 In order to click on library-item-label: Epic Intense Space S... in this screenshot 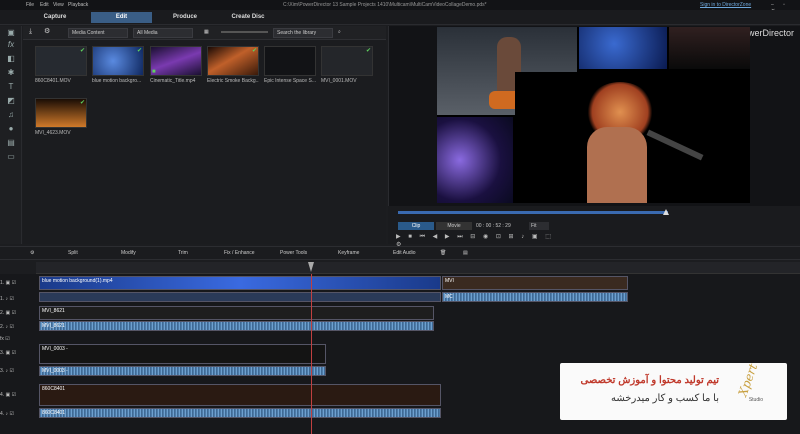, I will do `click(290, 81)`.